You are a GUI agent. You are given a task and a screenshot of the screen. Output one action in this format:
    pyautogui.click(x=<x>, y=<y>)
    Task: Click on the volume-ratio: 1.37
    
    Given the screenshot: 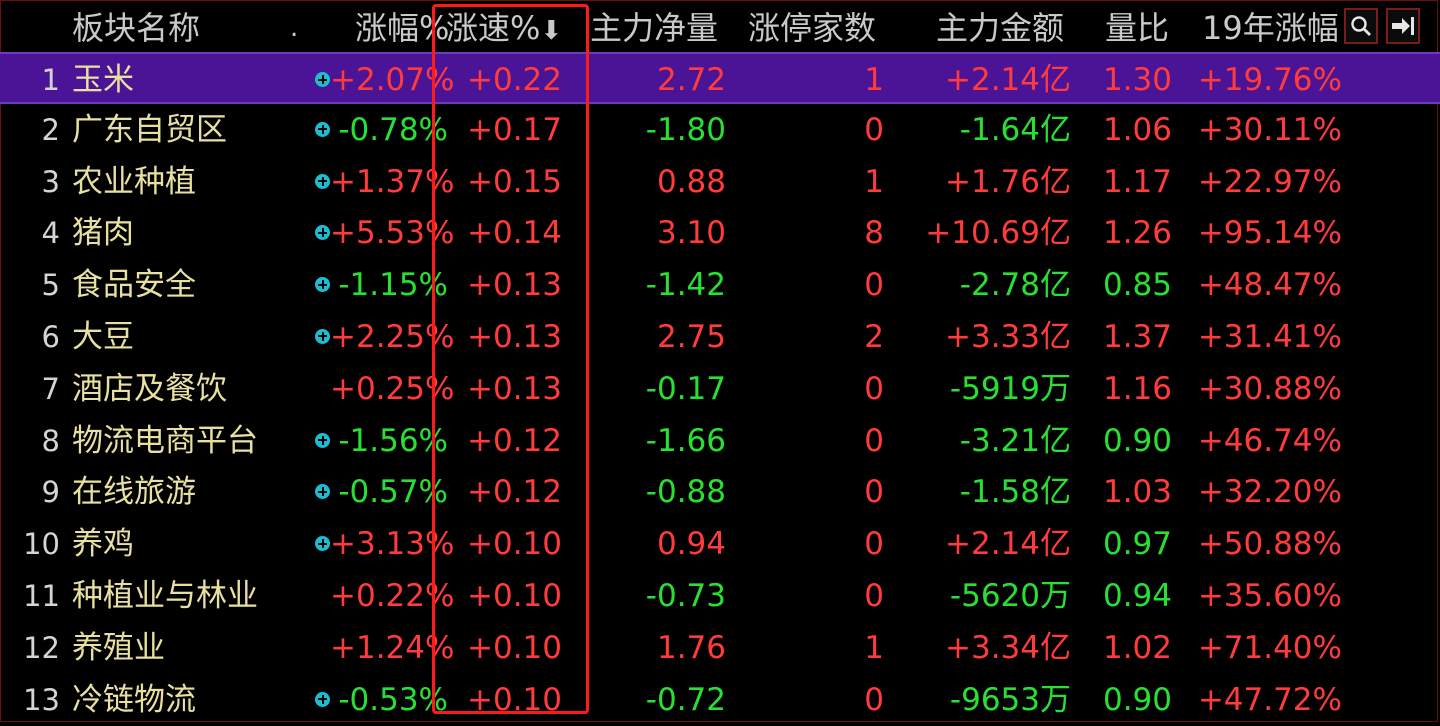 What is the action you would take?
    pyautogui.click(x=1137, y=336)
    